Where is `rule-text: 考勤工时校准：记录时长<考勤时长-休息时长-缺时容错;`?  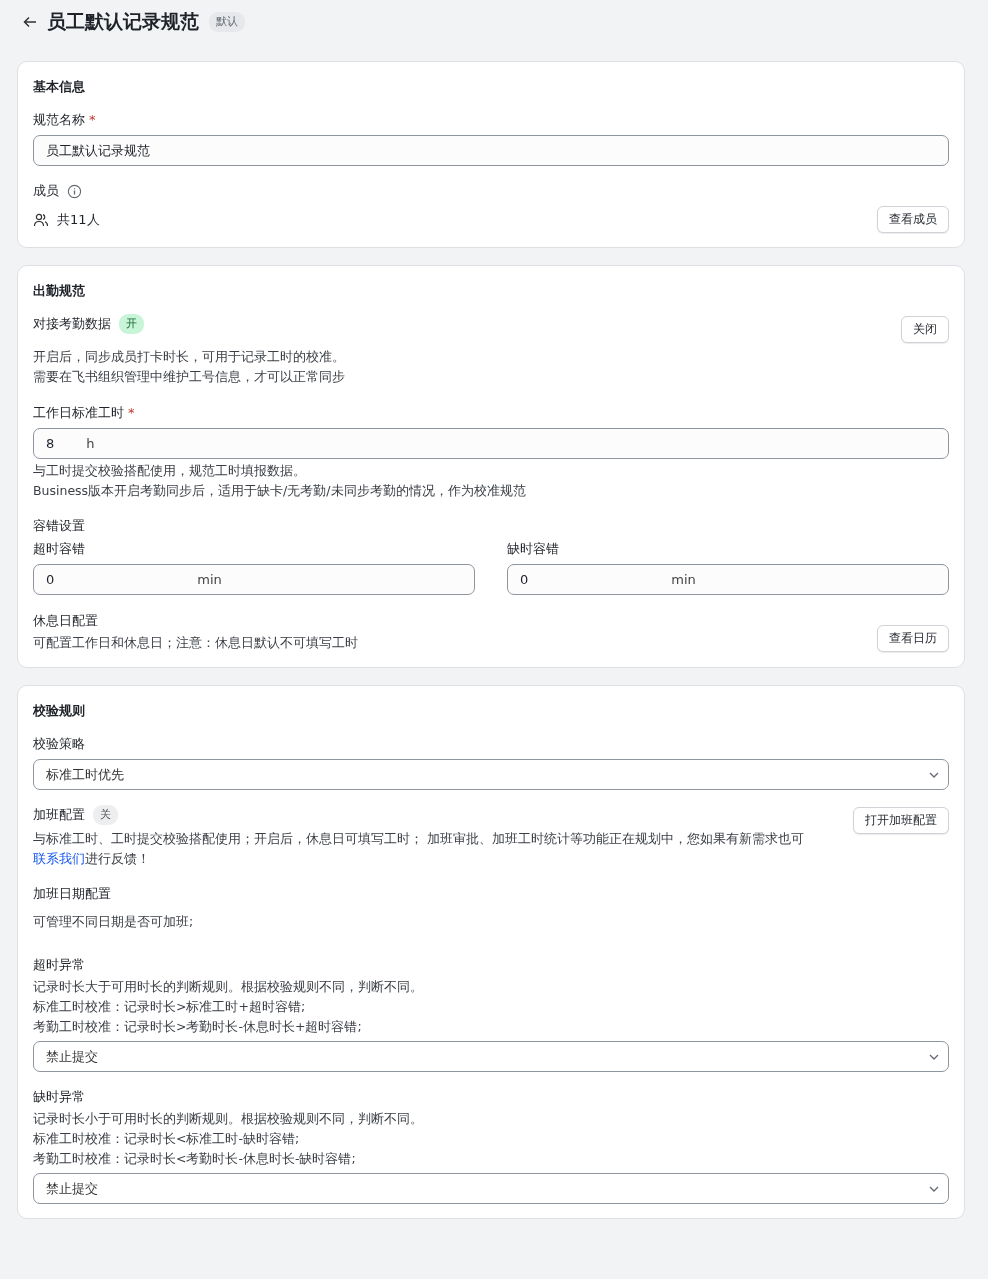 rule-text: 考勤工时校准：记录时长<考勤时长-休息时长-缺时容错; is located at coordinates (195, 1159).